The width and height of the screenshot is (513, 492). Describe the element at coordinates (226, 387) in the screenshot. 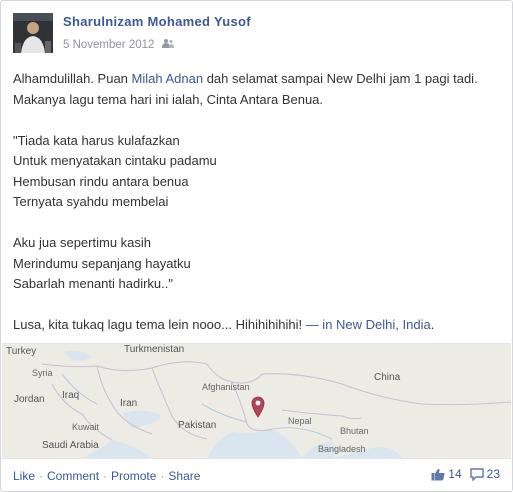

I see `map-label-afghanistan: Afghanistan` at that location.